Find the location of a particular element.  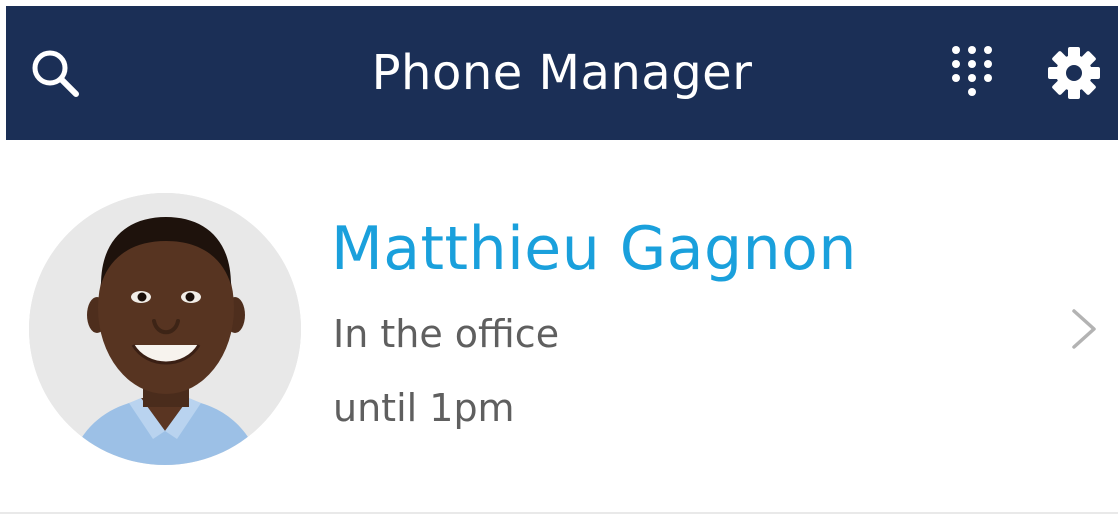

search-icon is located at coordinates (55, 73).